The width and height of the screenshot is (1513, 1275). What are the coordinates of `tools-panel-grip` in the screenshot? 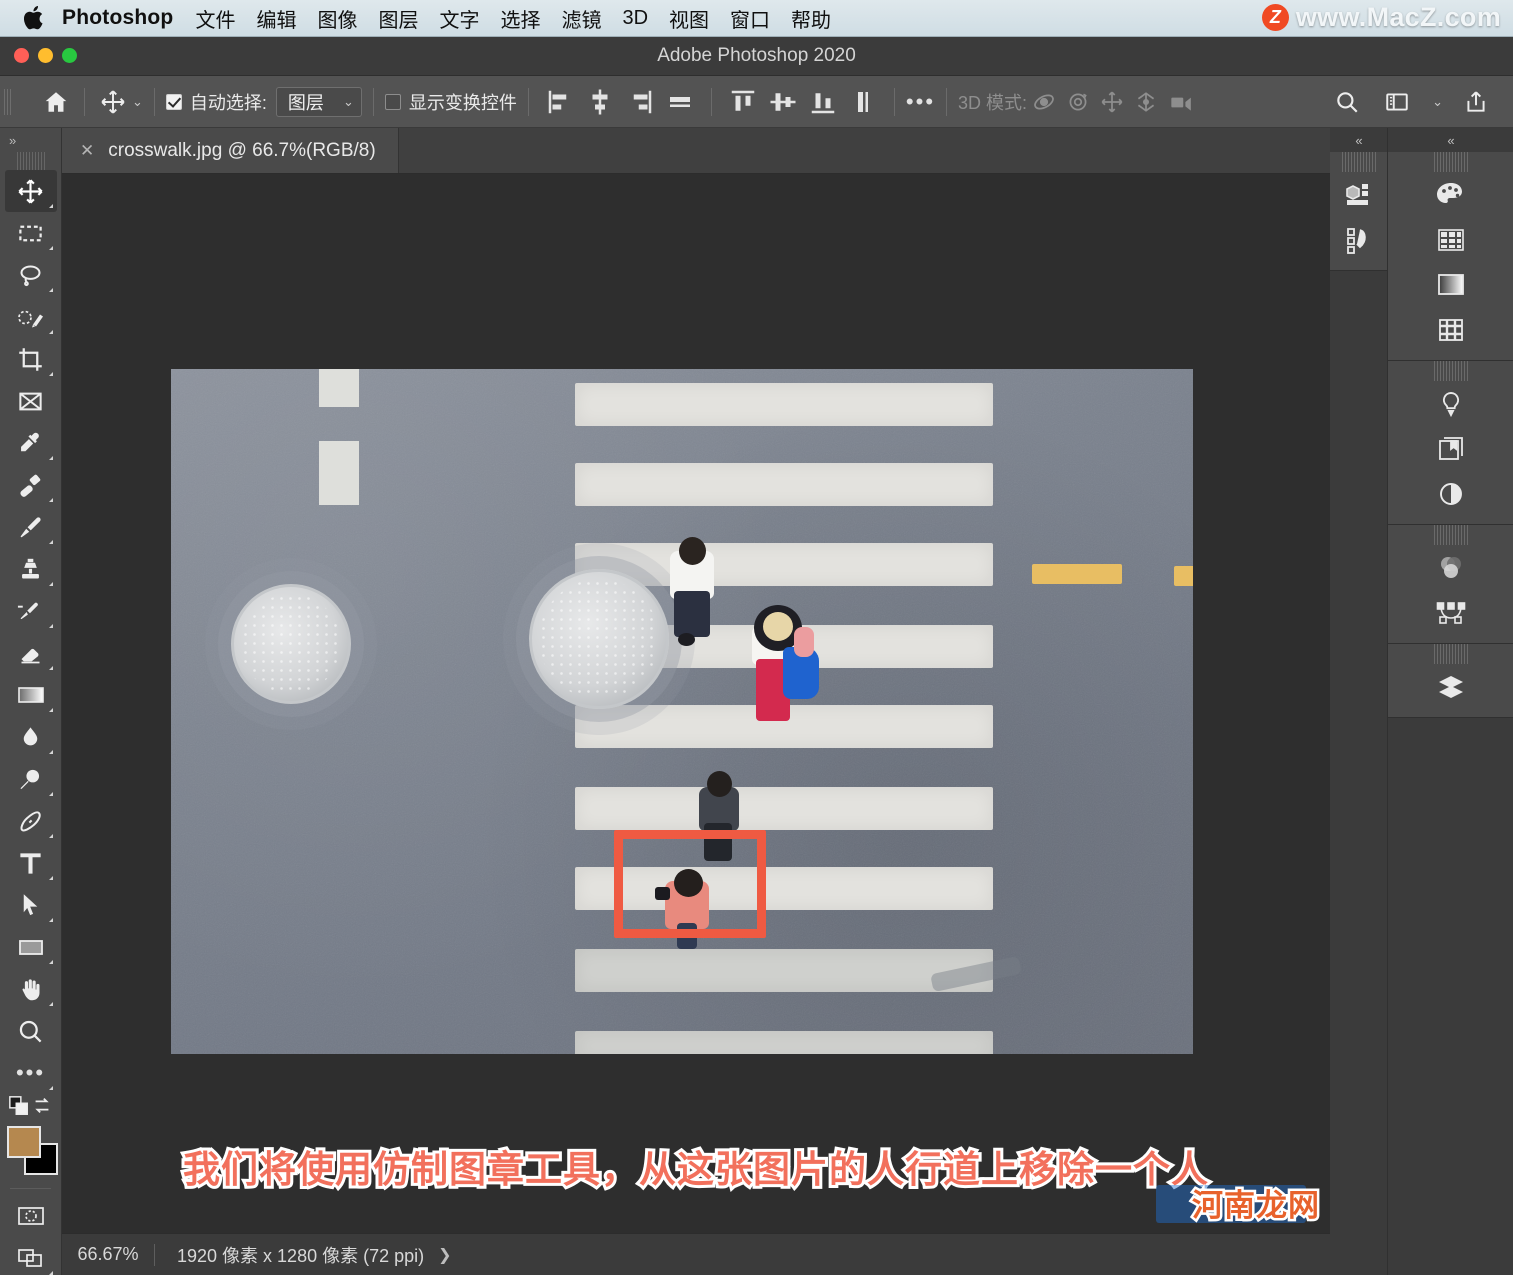 It's located at (30, 161).